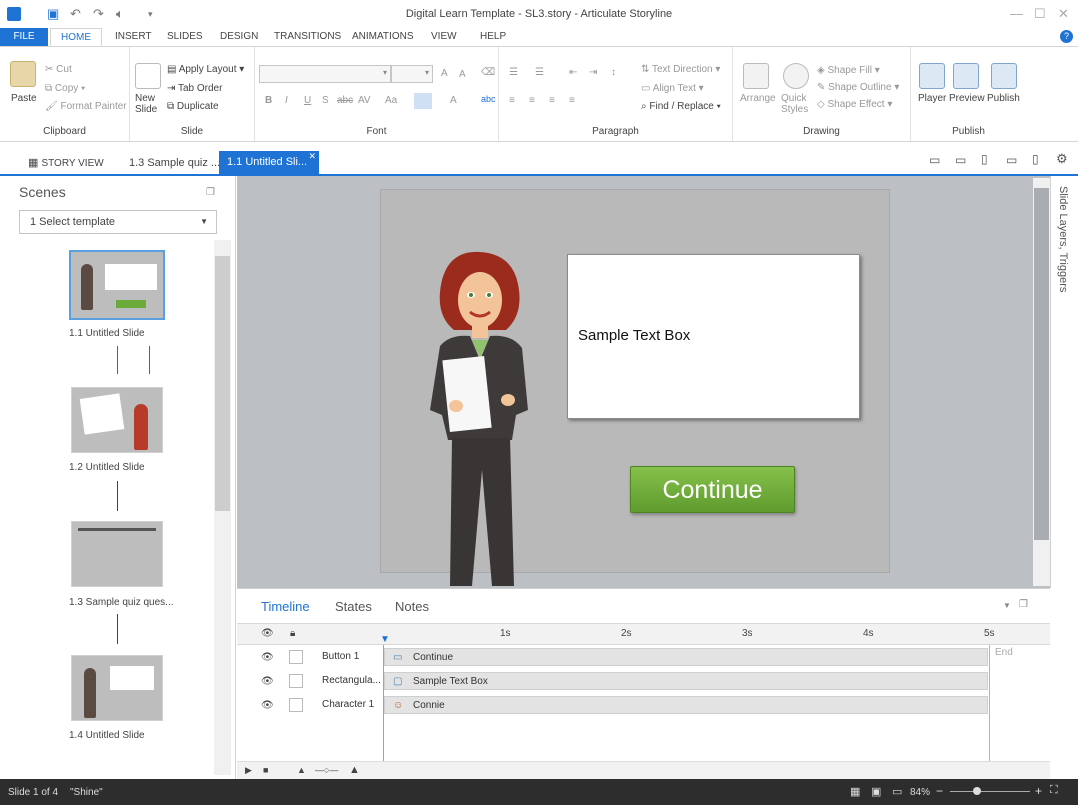 Image resolution: width=1078 pixels, height=805 pixels. Describe the element at coordinates (712, 489) in the screenshot. I see `continue-button: Continue` at that location.